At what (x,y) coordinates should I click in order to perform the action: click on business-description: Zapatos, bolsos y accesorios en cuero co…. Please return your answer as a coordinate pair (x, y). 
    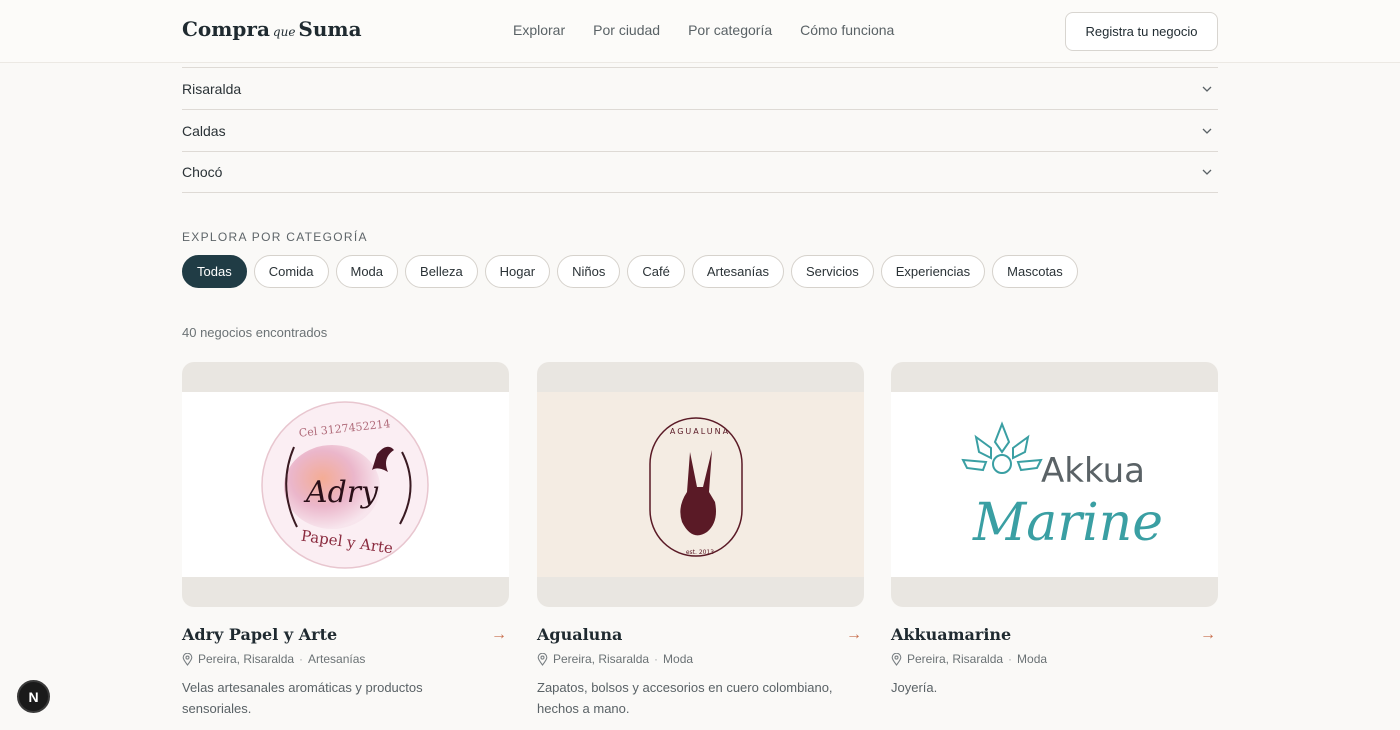
    Looking at the image, I should click on (685, 698).